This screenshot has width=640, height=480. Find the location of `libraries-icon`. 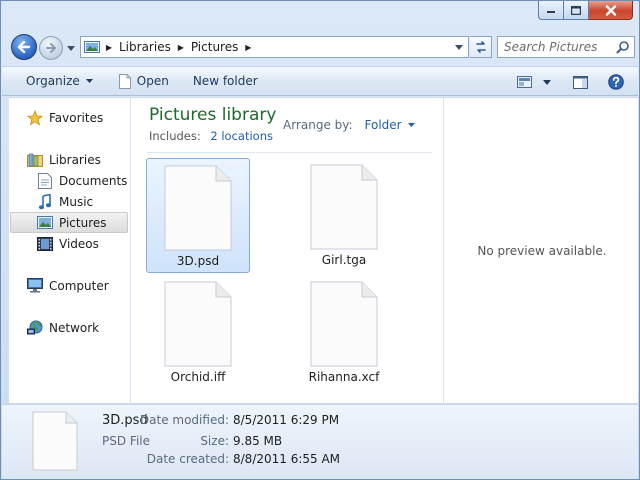

libraries-icon is located at coordinates (35, 160).